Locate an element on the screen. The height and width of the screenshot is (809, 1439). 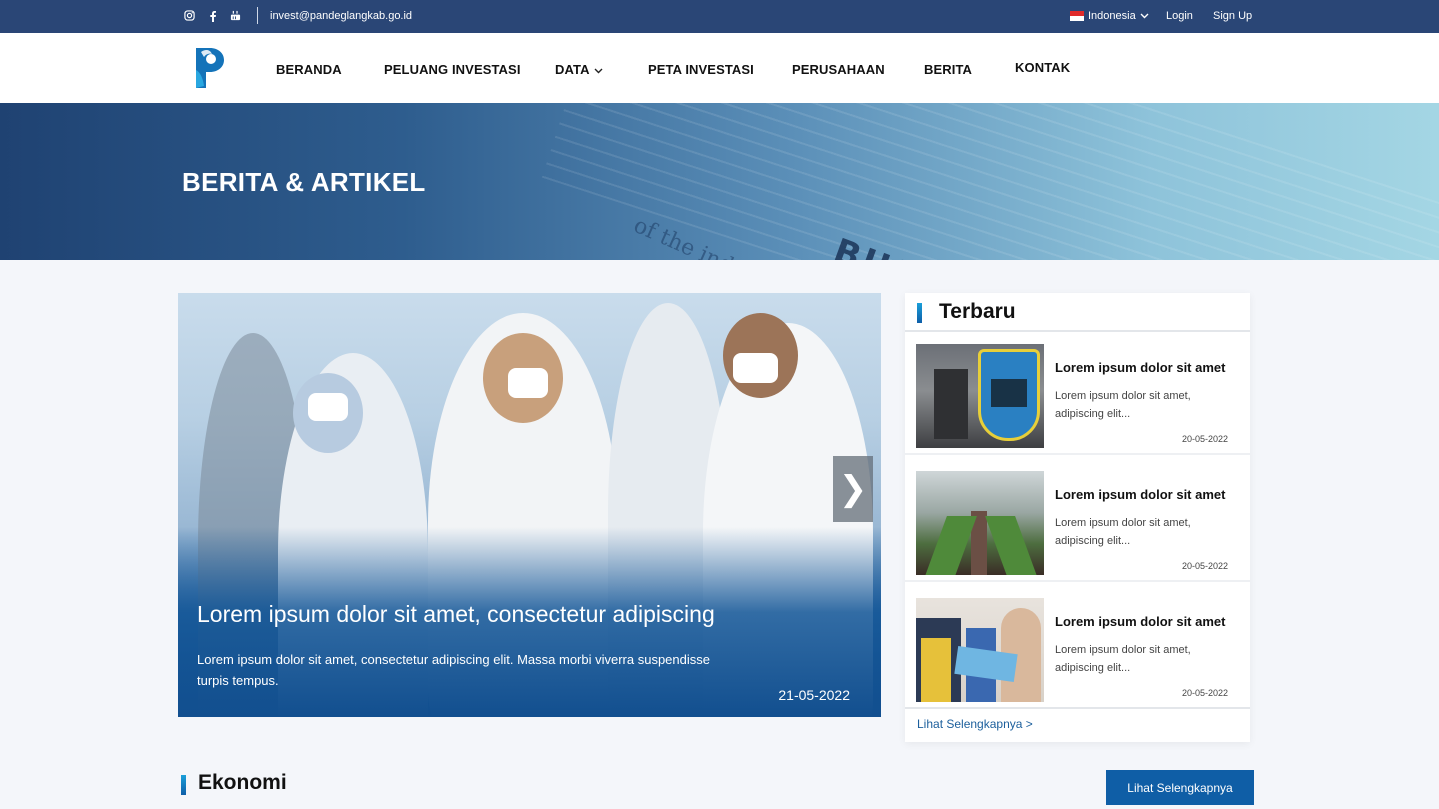
nav-data: DATA is located at coordinates (579, 69).